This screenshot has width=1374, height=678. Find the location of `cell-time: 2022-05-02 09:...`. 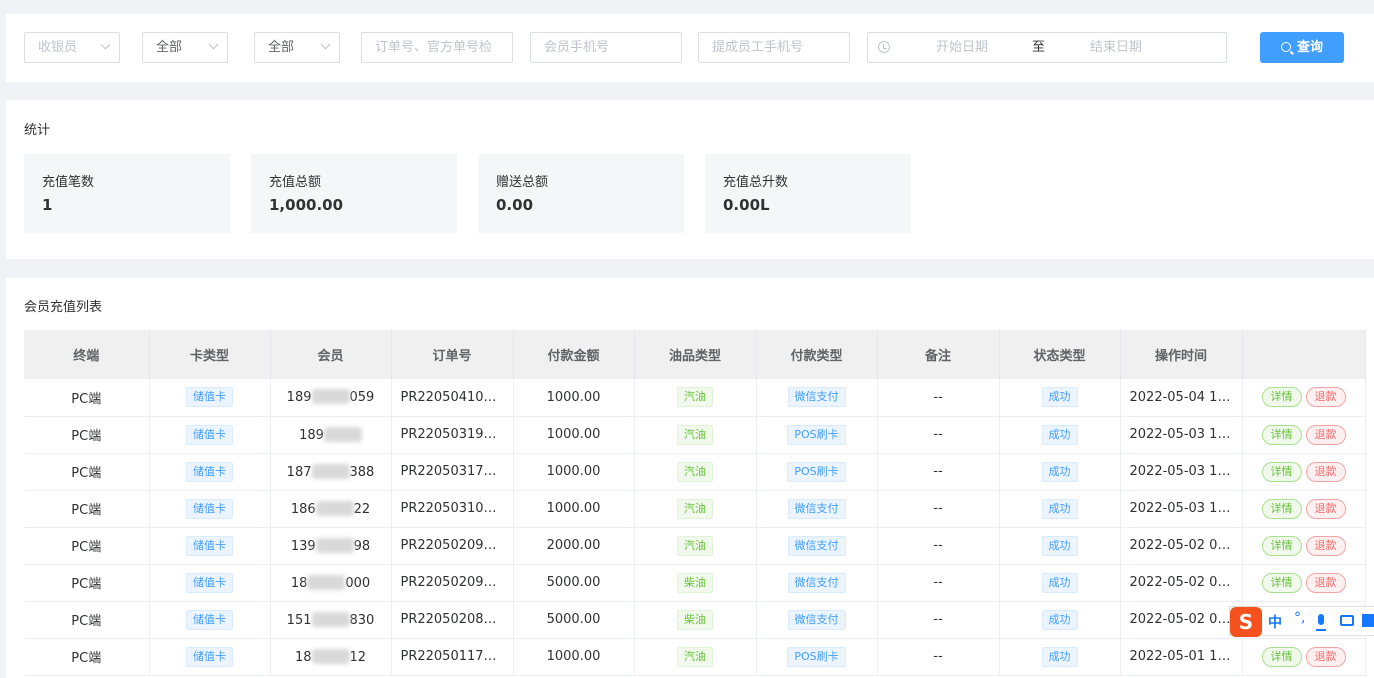

cell-time: 2022-05-02 09:... is located at coordinates (1181, 583).